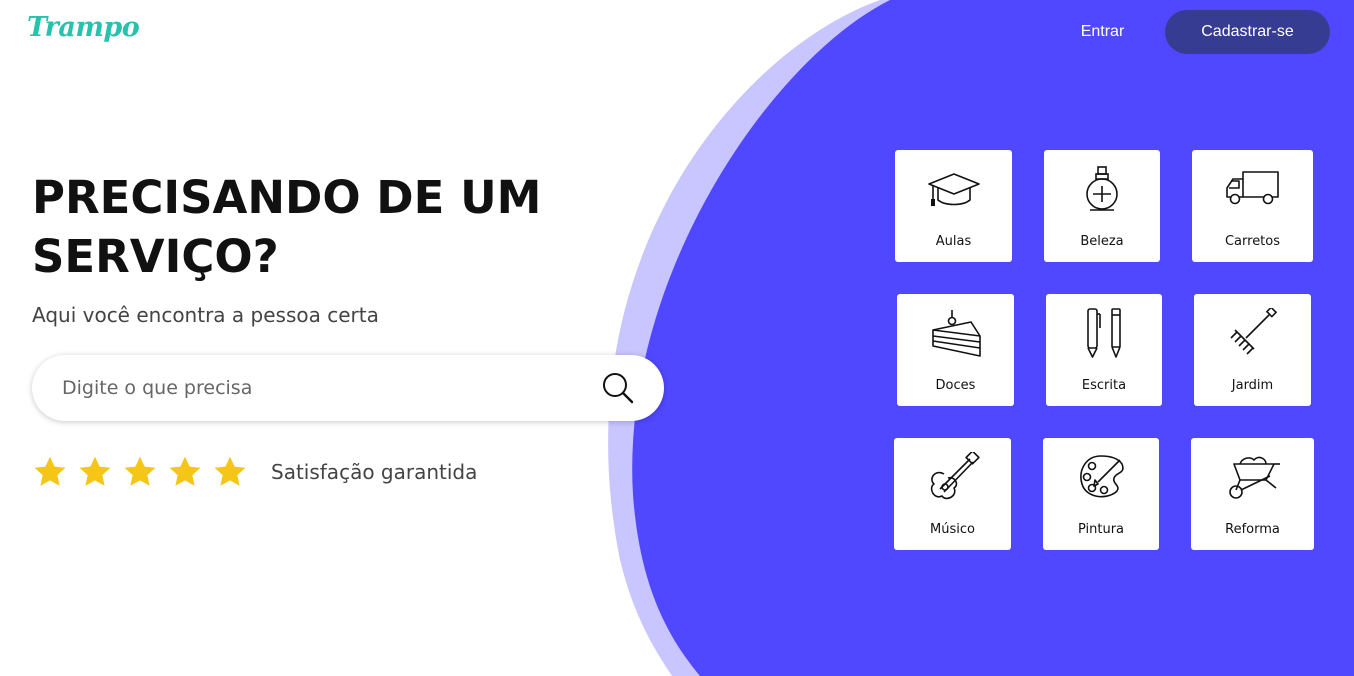  Describe the element at coordinates (1102, 241) in the screenshot. I see `category-label: Beleza` at that location.